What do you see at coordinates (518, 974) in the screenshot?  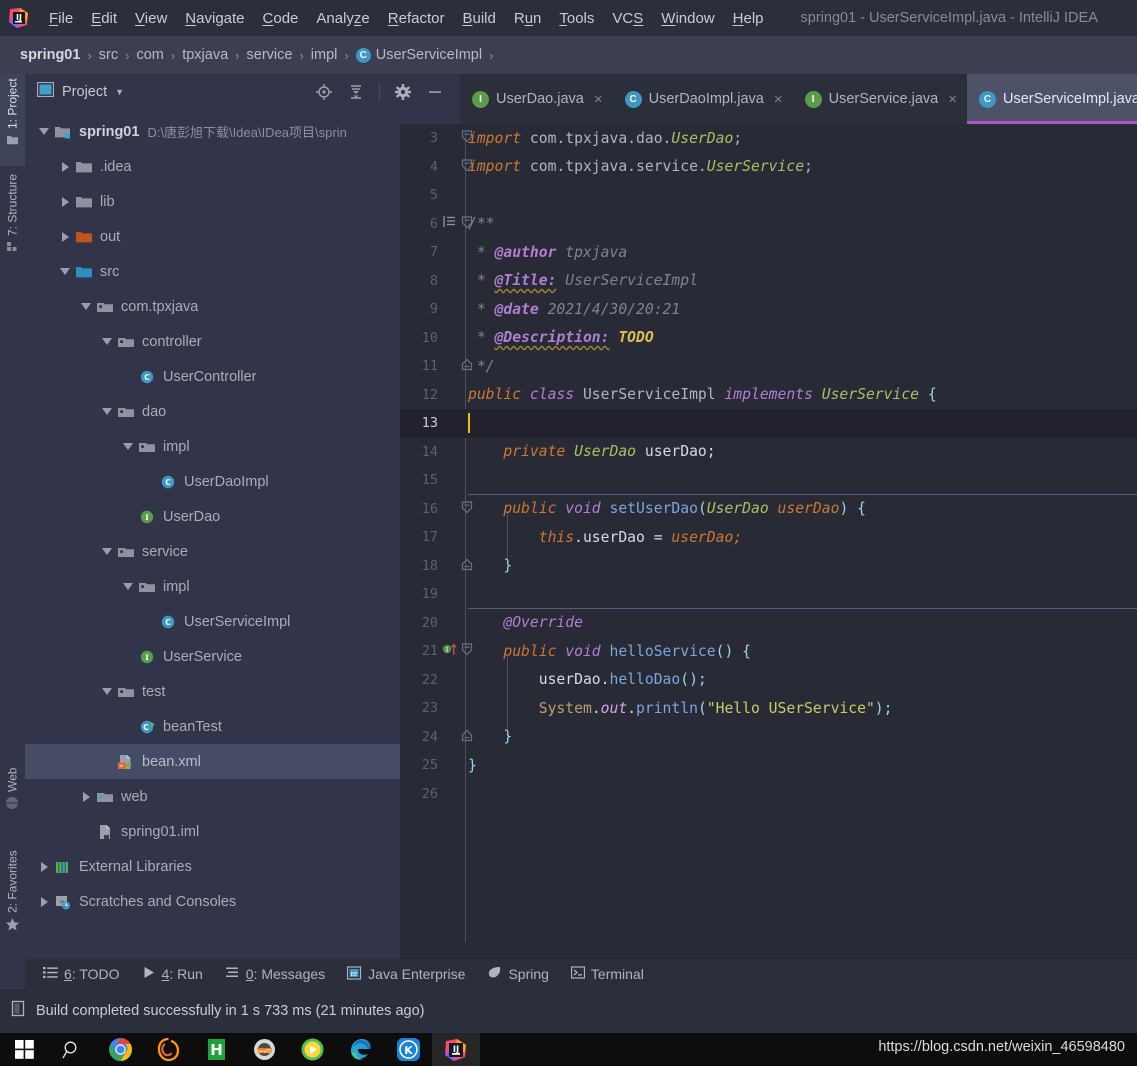 I see `tool-window-button-spring: Spring` at bounding box center [518, 974].